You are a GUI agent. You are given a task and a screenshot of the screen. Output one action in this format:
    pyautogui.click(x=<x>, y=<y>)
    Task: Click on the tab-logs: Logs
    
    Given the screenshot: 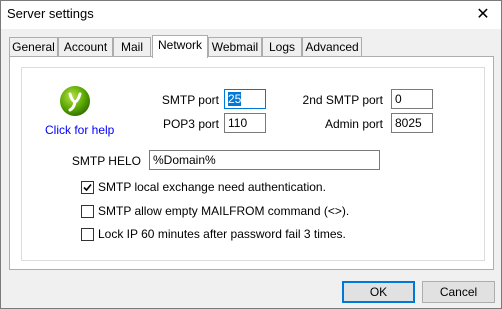 What is the action you would take?
    pyautogui.click(x=282, y=47)
    